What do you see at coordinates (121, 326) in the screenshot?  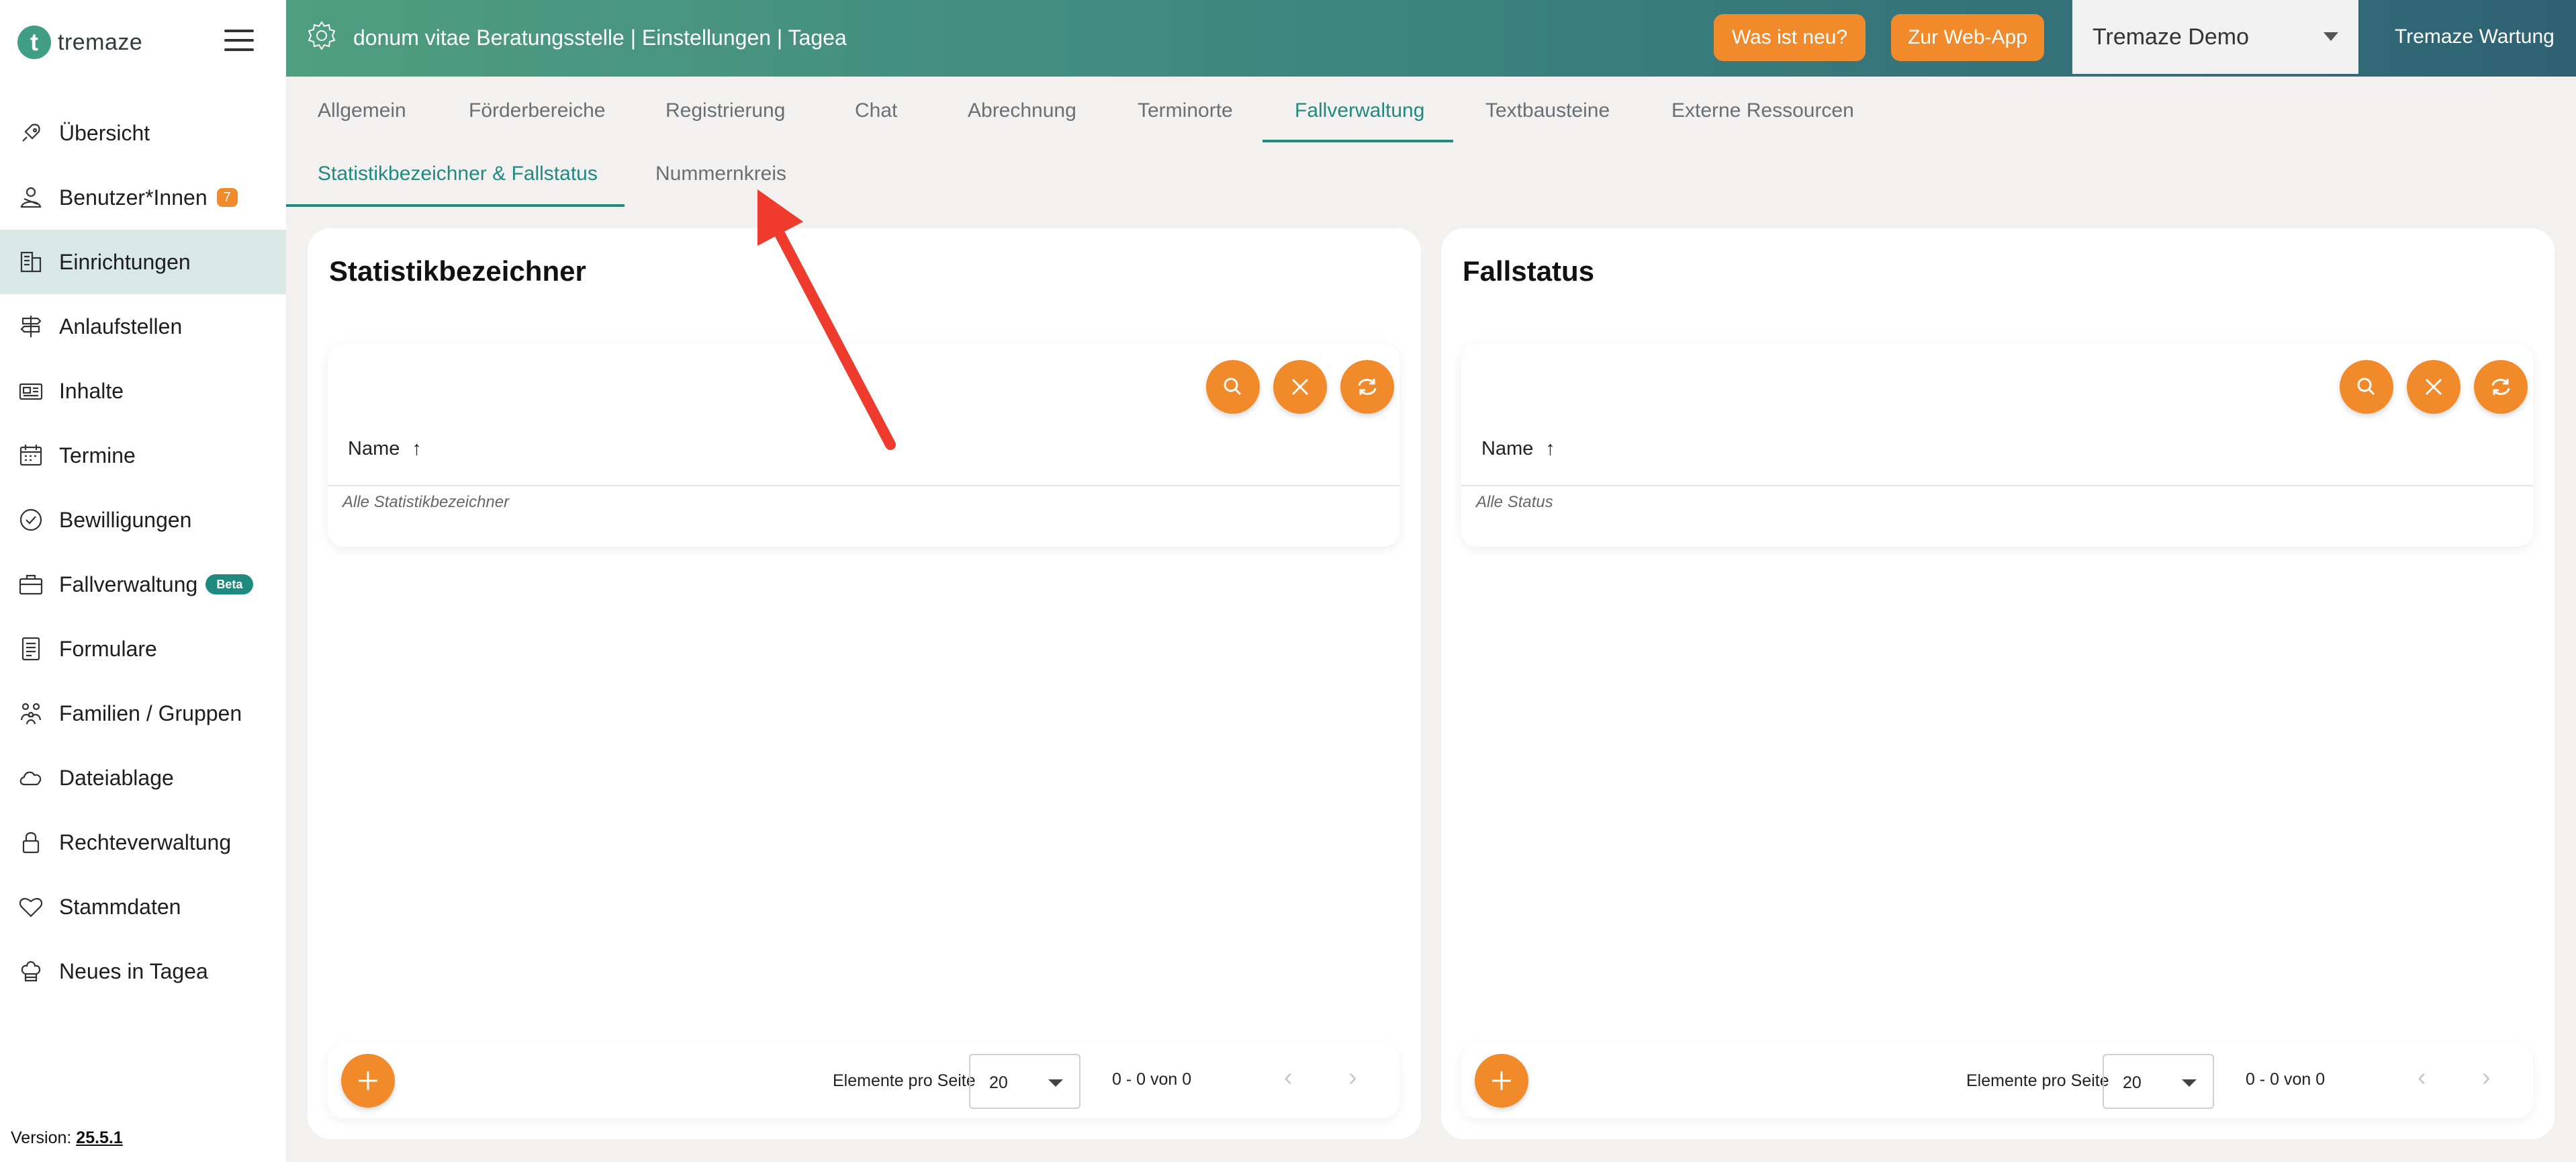 I see `sidebar-item-label: Anlaufstellen` at bounding box center [121, 326].